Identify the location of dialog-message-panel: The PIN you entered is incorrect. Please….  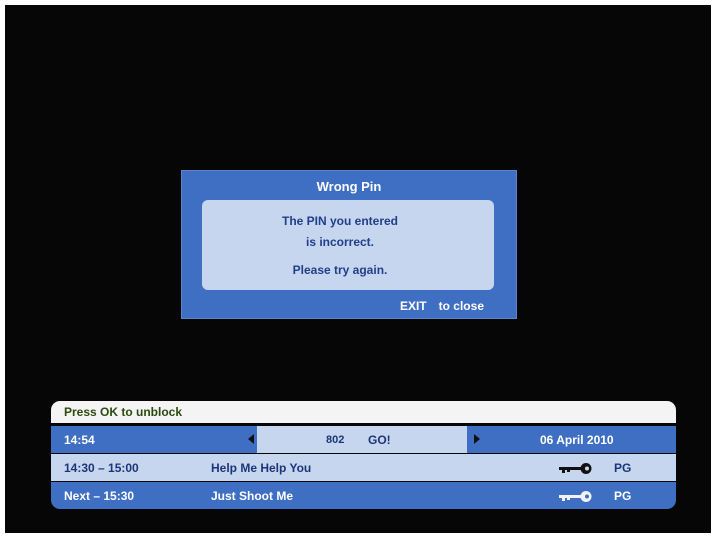
(348, 245).